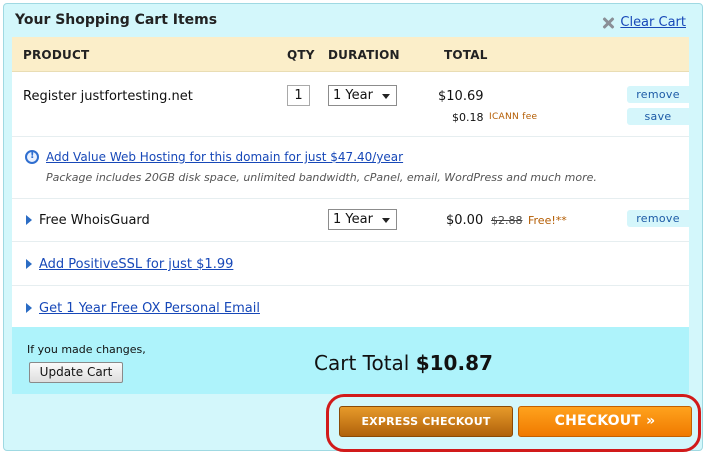 This screenshot has height=454, width=707. I want to click on info-icon, so click(32, 157).